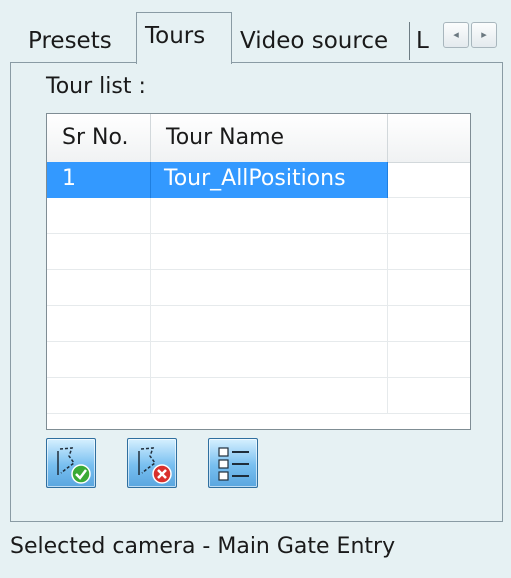 This screenshot has height=578, width=511. I want to click on tab-scroll-right-button: ▸, so click(484, 35).